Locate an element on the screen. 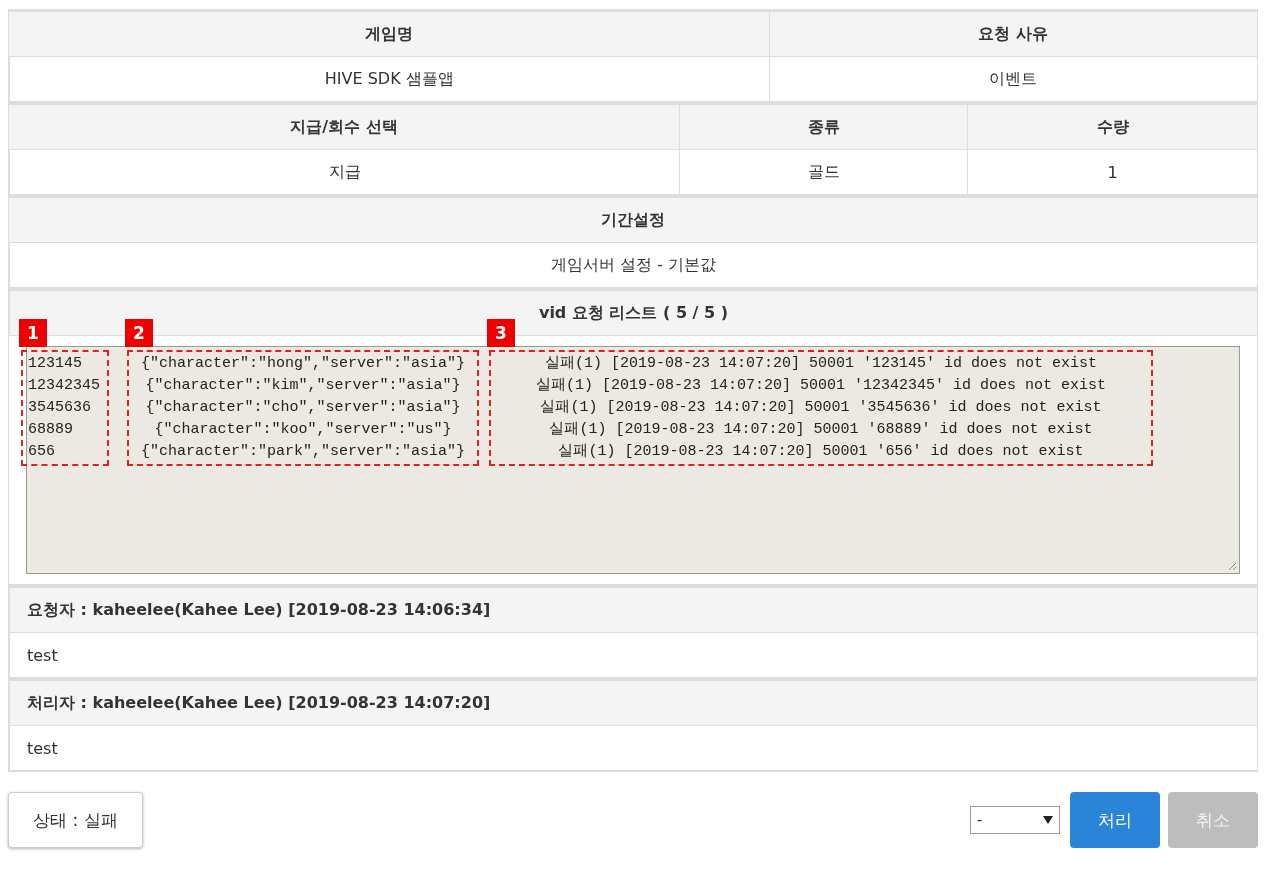  number-badge: 1 is located at coordinates (33, 333).